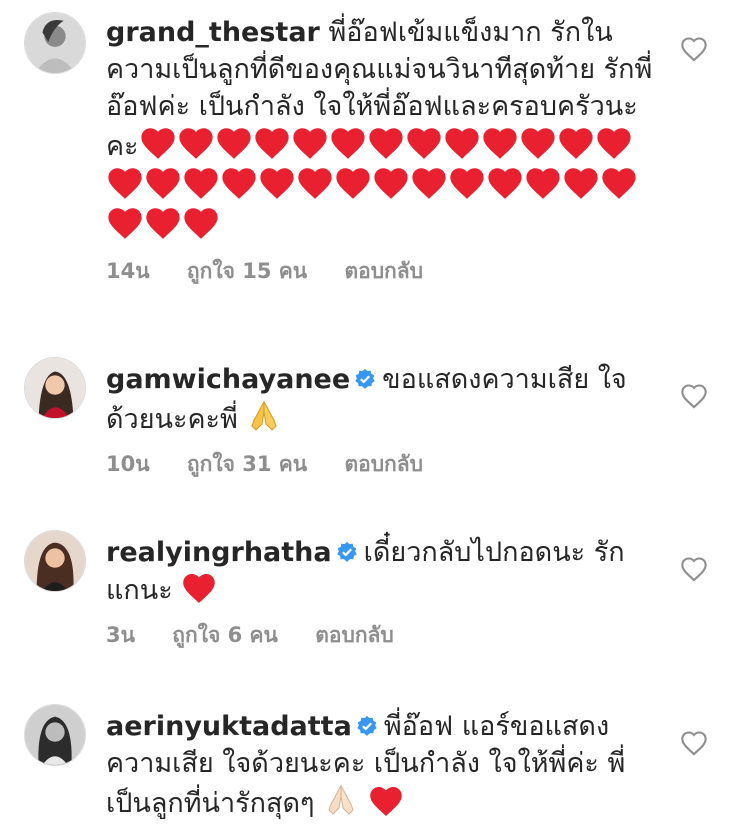 Image resolution: width=750 pixels, height=828 pixels. Describe the element at coordinates (213, 32) in the screenshot. I see `username: grand_thestar` at that location.